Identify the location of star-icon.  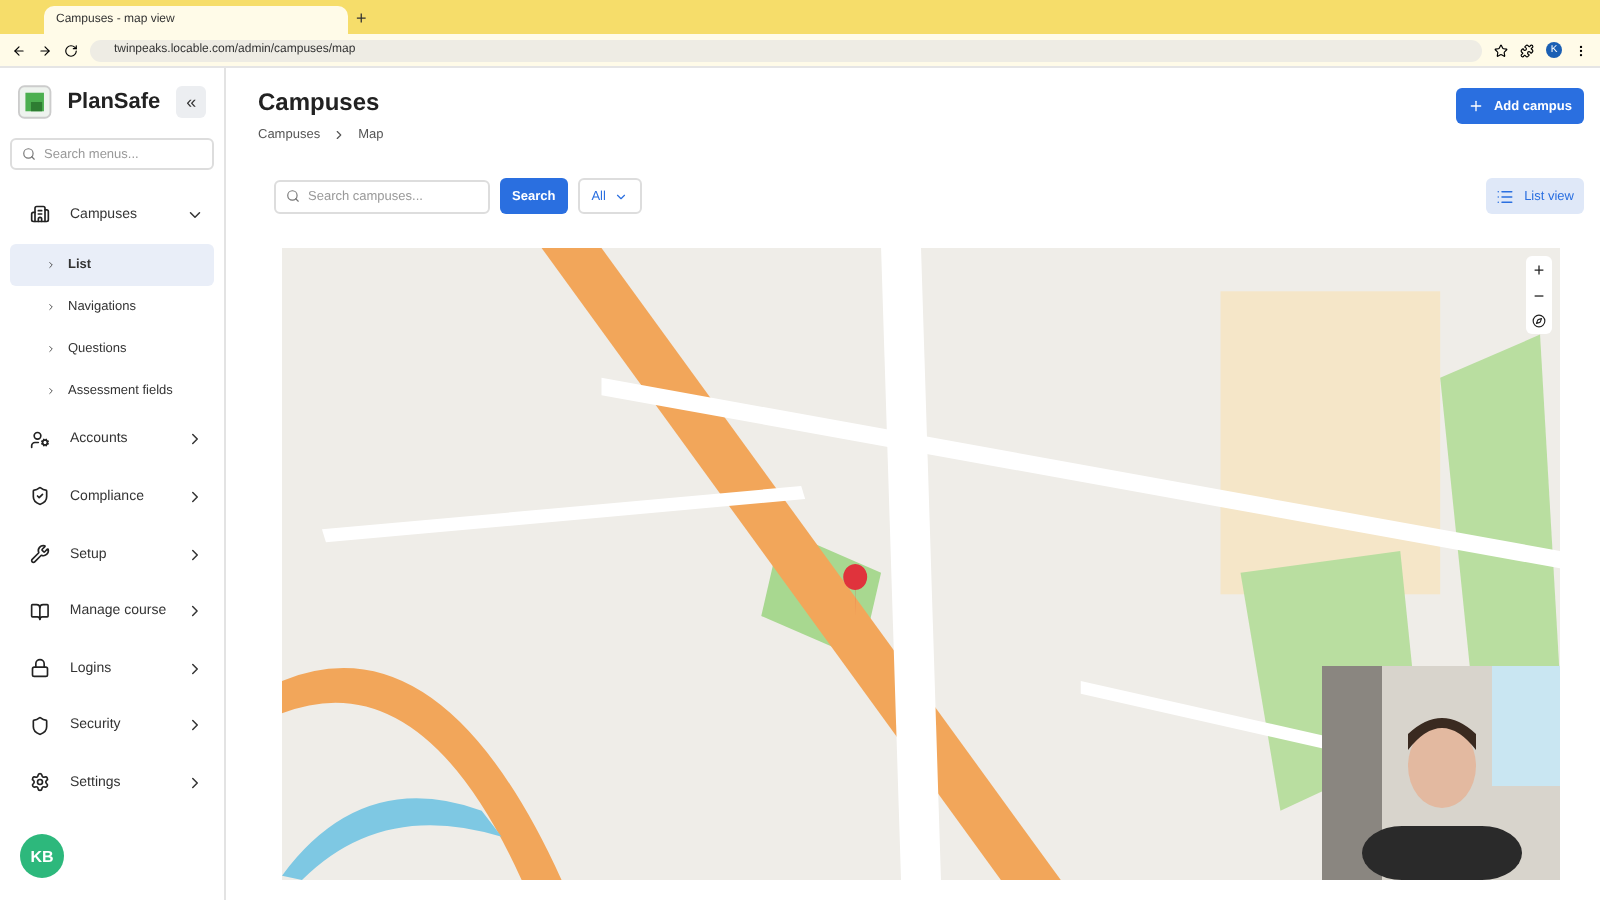
(1501, 50).